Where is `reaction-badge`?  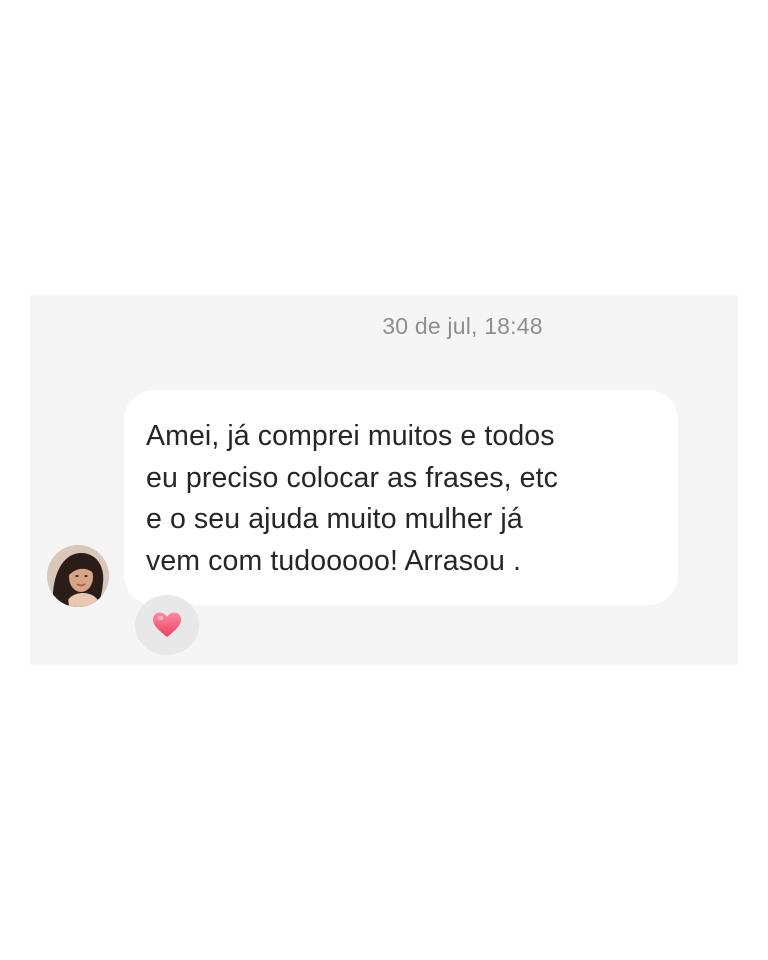
reaction-badge is located at coordinates (167, 625).